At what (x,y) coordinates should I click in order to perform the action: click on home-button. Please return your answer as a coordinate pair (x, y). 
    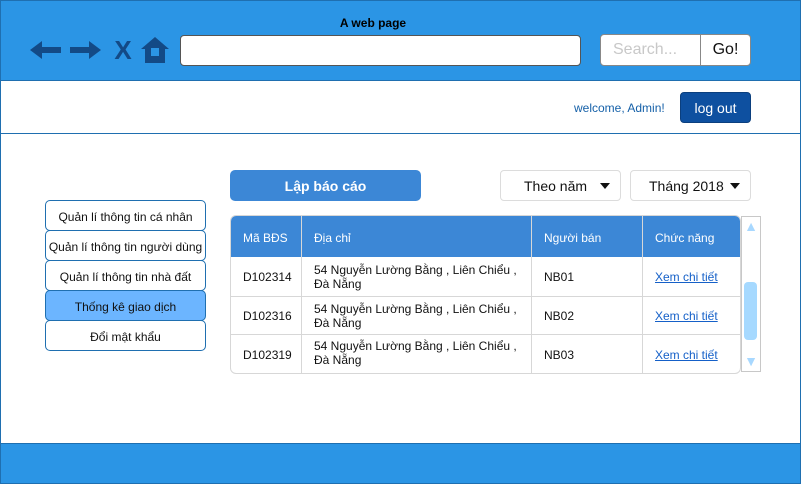
    Looking at the image, I should click on (155, 50).